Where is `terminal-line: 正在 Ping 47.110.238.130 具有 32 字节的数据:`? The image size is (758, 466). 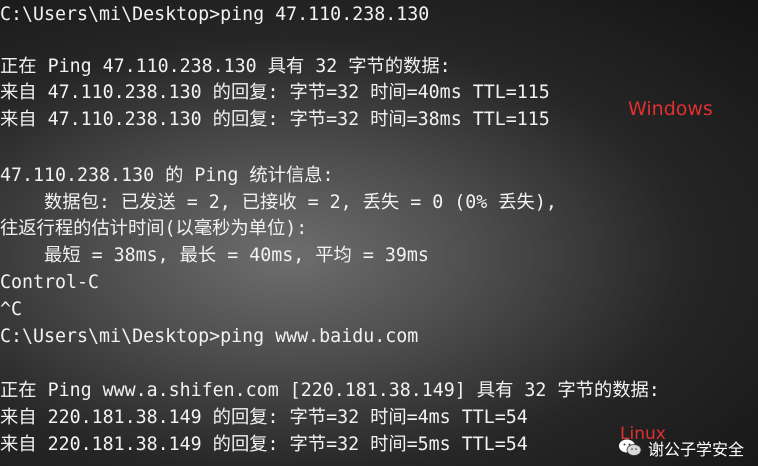 terminal-line: 正在 Ping 47.110.238.130 具有 32 字节的数据: is located at coordinates (225, 66).